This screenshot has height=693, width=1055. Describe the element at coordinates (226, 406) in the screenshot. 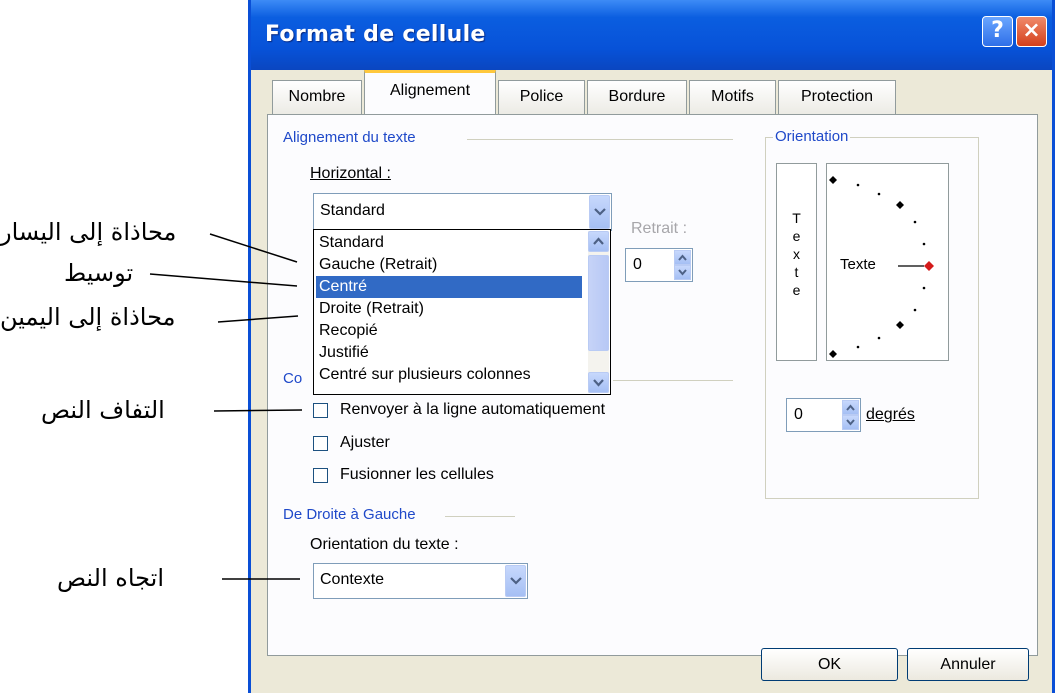

I see `callout-leader-lines` at that location.